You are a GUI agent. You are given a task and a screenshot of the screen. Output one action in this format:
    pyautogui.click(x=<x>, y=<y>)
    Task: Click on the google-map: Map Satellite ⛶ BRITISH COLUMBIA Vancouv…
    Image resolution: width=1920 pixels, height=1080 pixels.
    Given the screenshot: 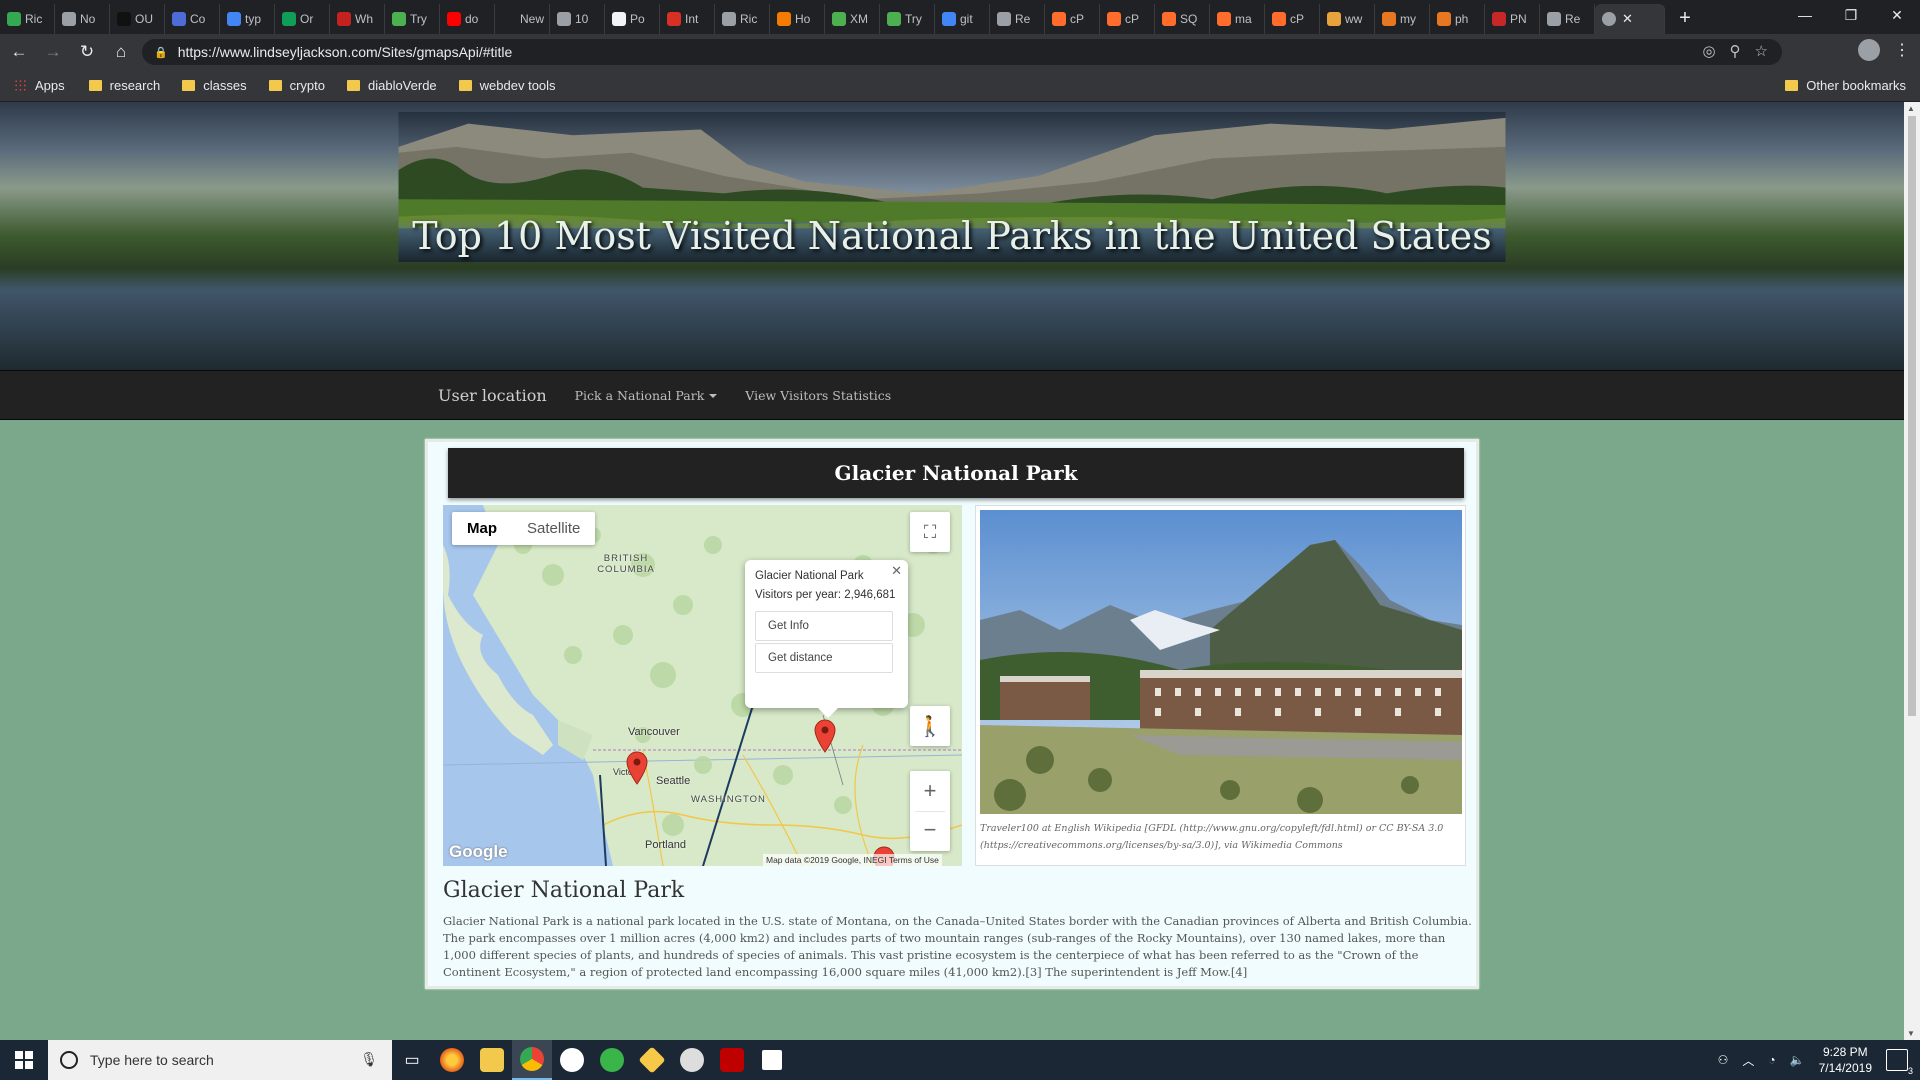 What is the action you would take?
    pyautogui.click(x=702, y=685)
    